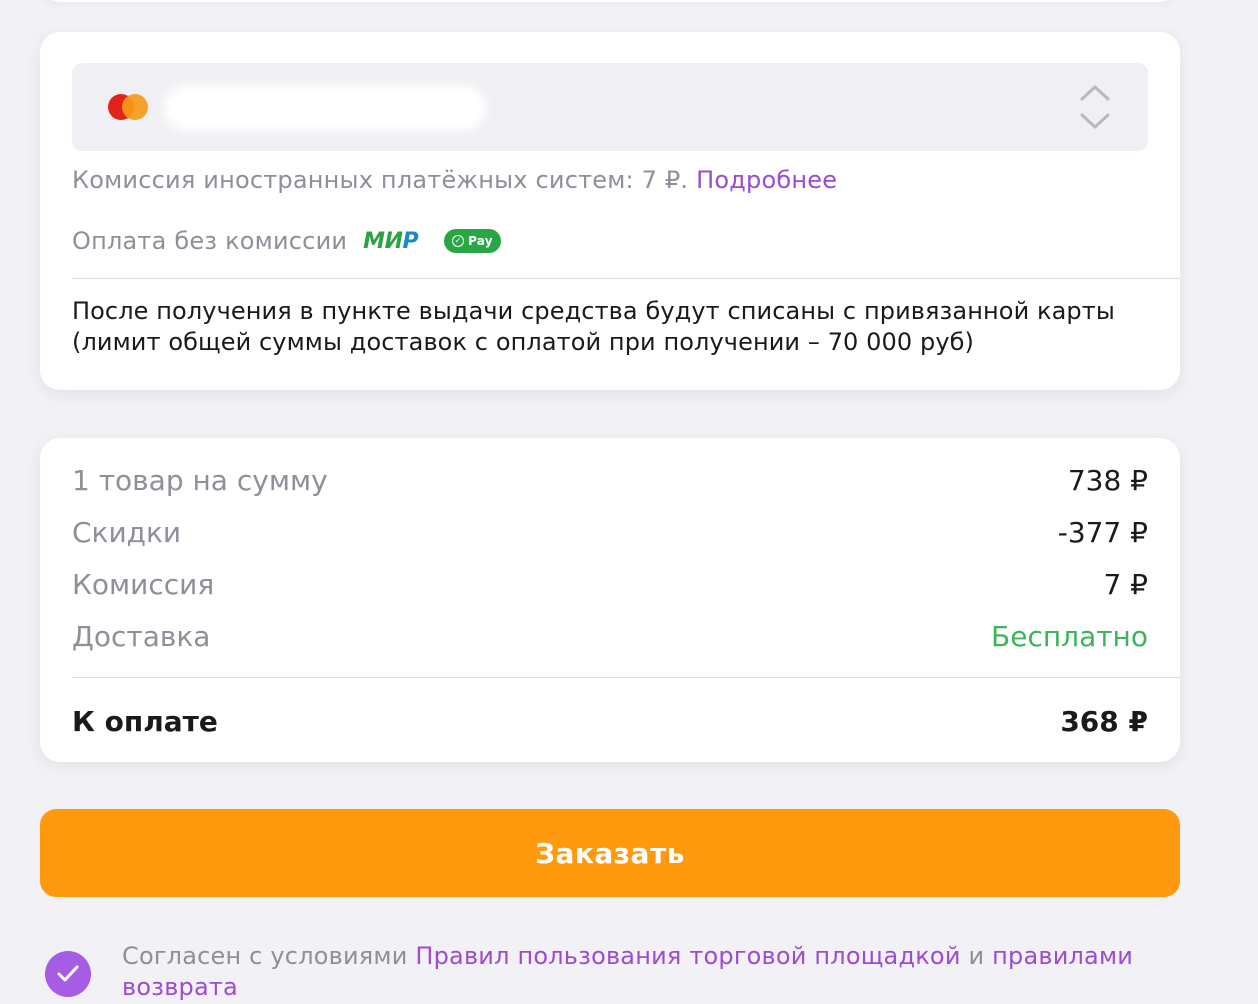 This screenshot has height=1004, width=1258. I want to click on no-commission-note: Оплата без комиссии МИР ✓ Pay, so click(286, 241).